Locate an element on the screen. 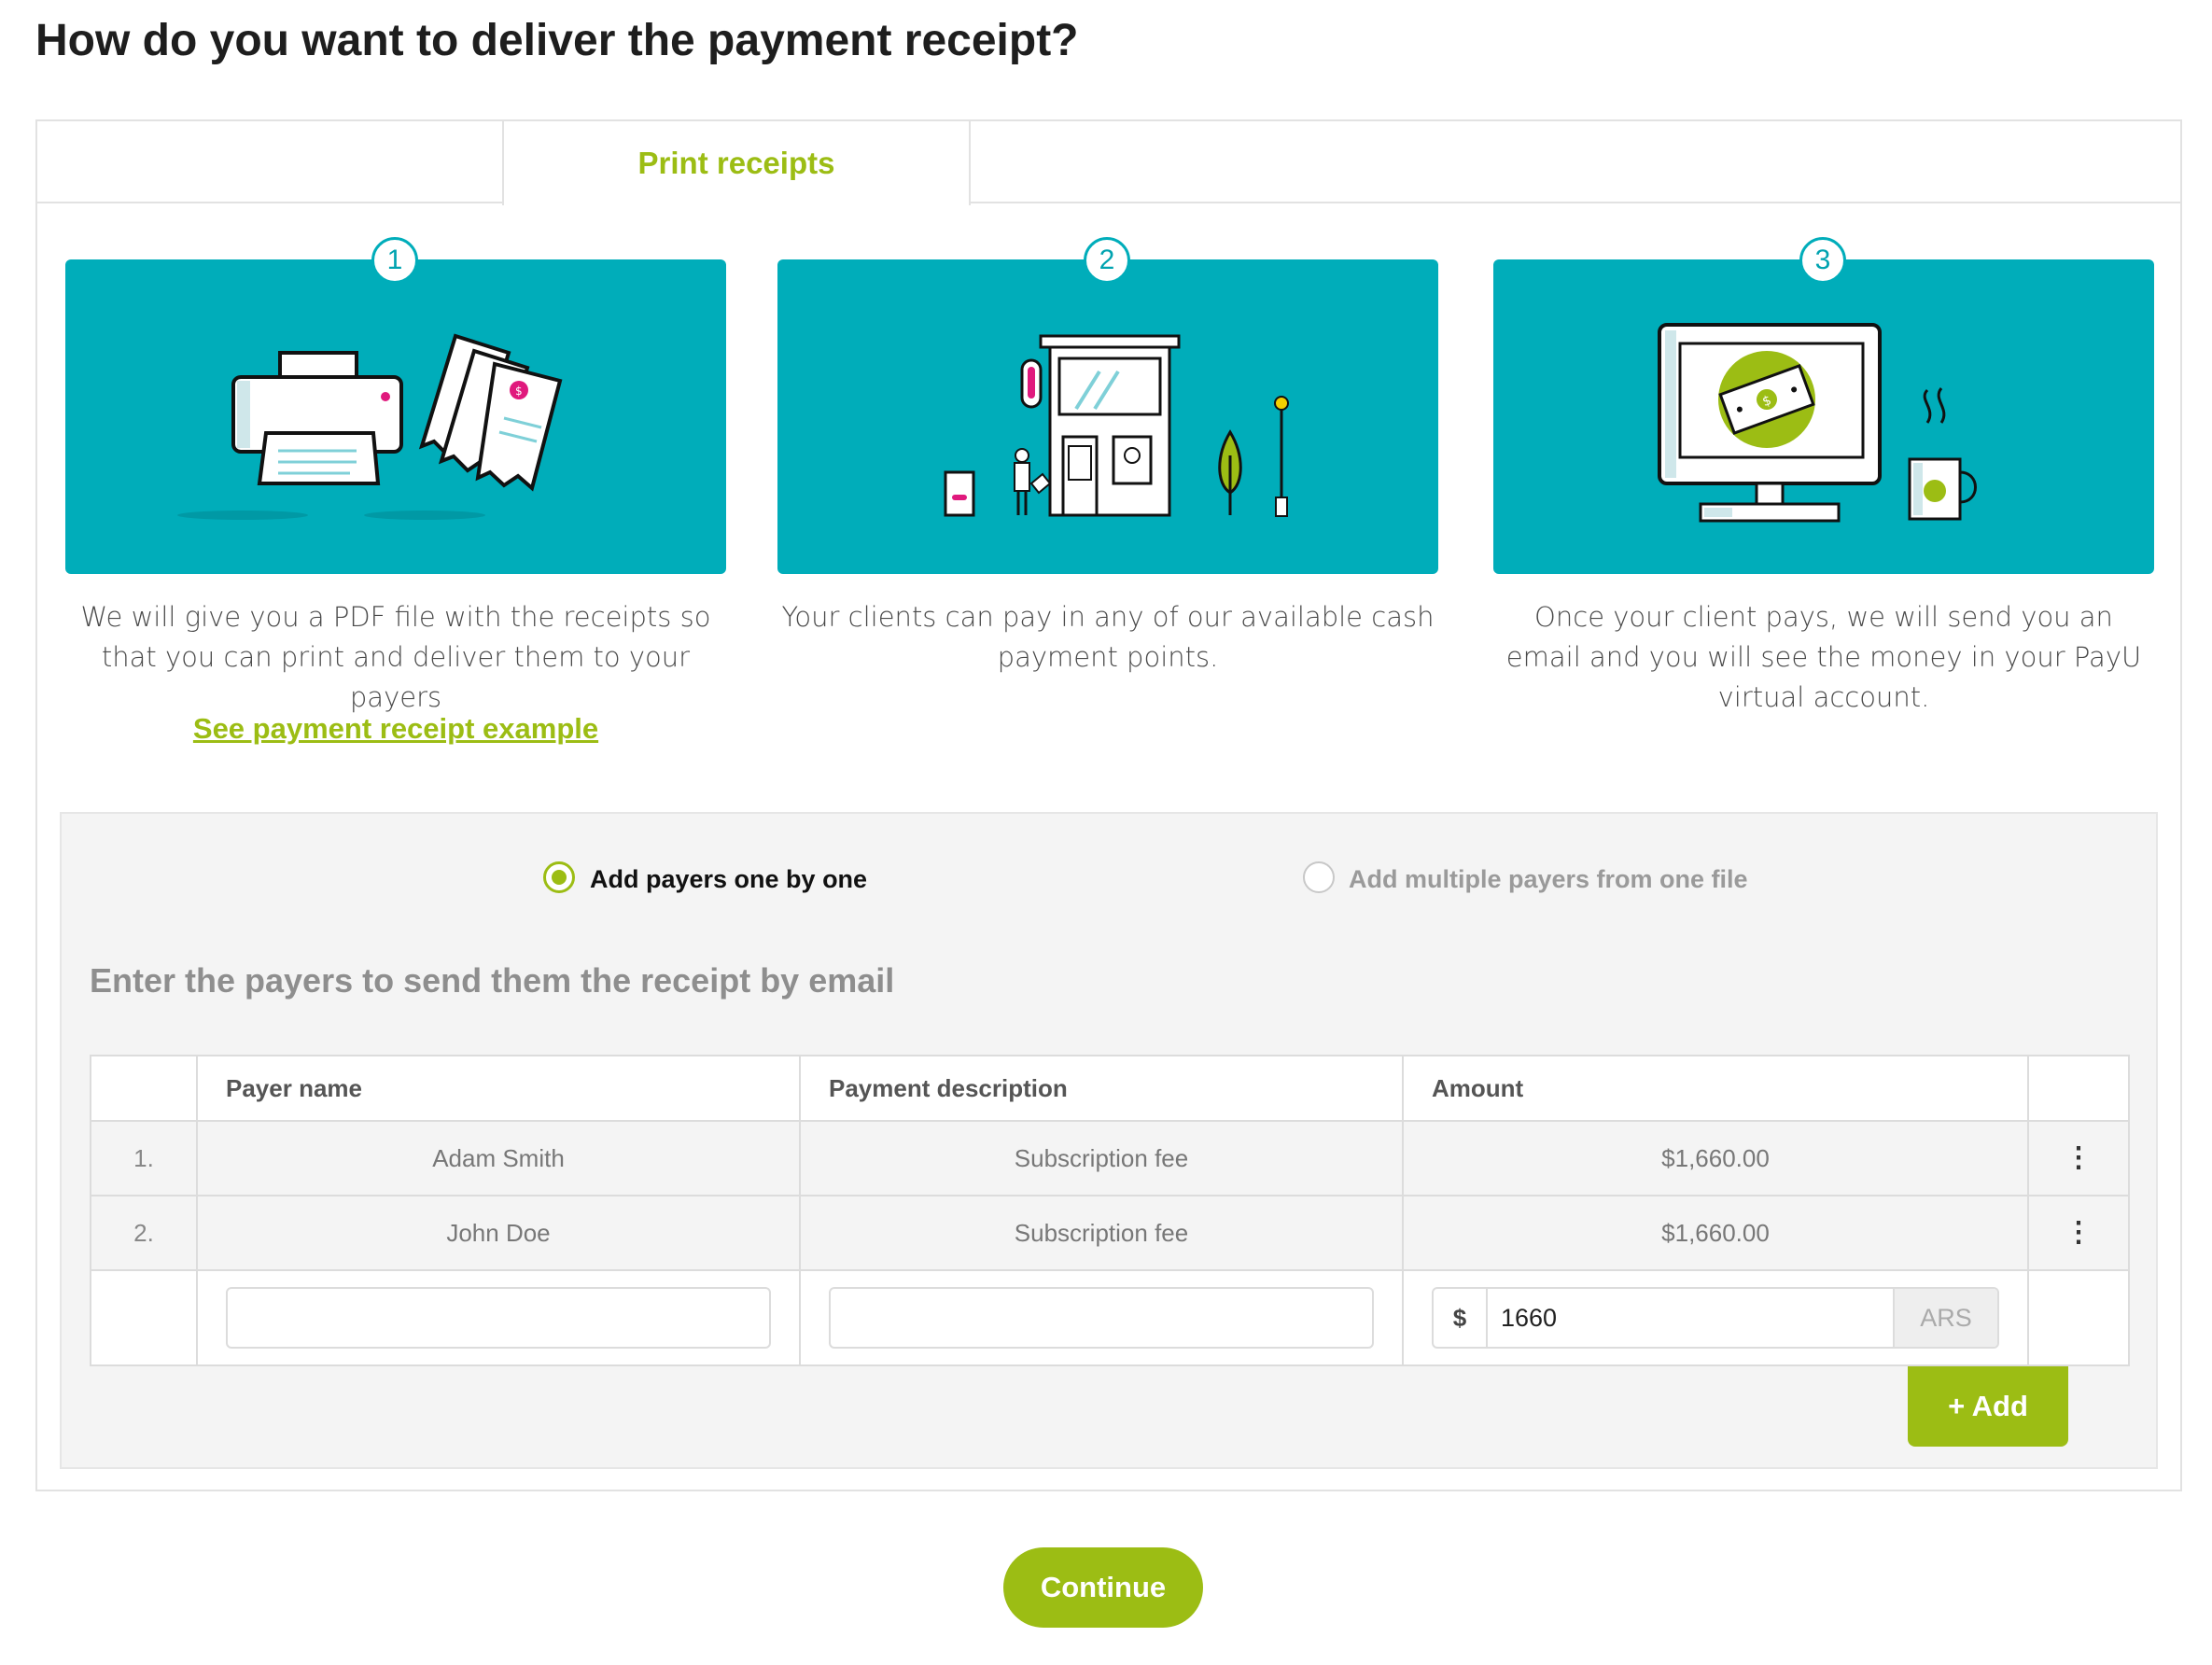 The image size is (2212, 1665). table-row: 2. John Doe Subscription fee $1,660.00 ⋮ is located at coordinates (1110, 1233).